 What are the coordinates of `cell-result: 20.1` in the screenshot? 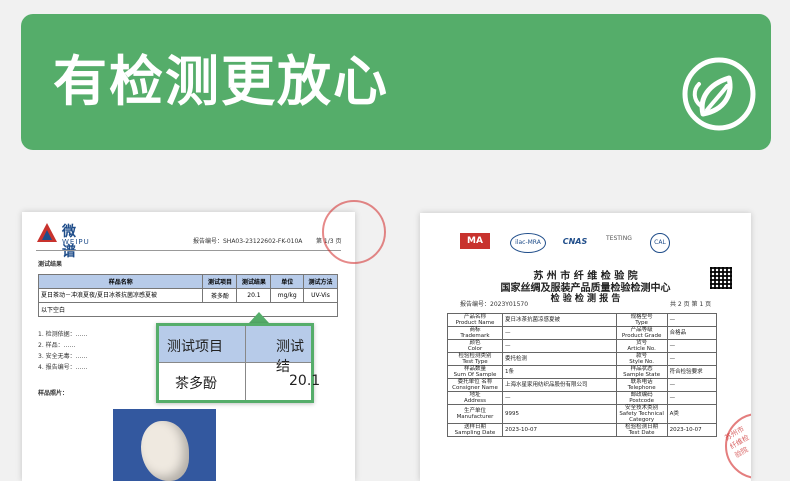 It's located at (254, 295).